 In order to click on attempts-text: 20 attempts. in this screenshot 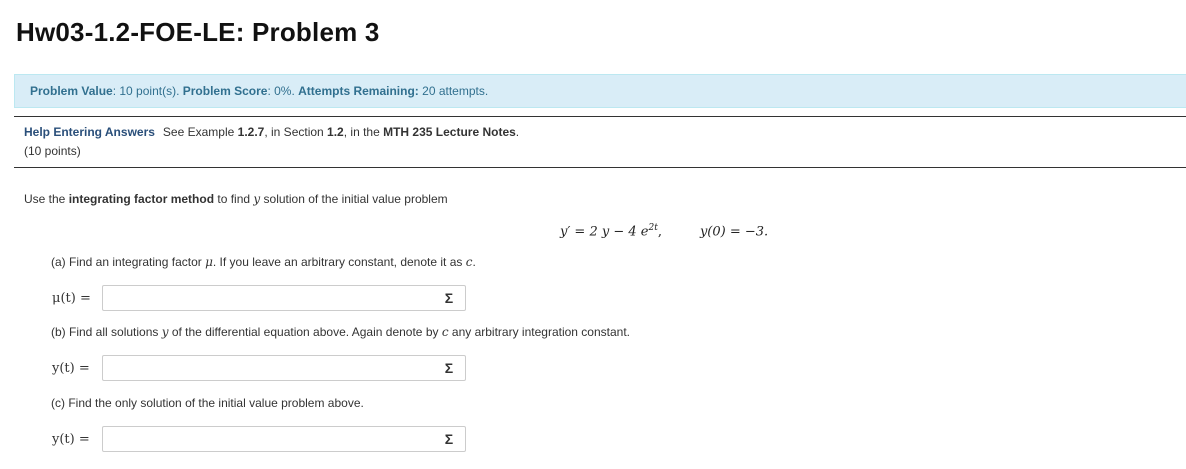, I will do `click(453, 91)`.